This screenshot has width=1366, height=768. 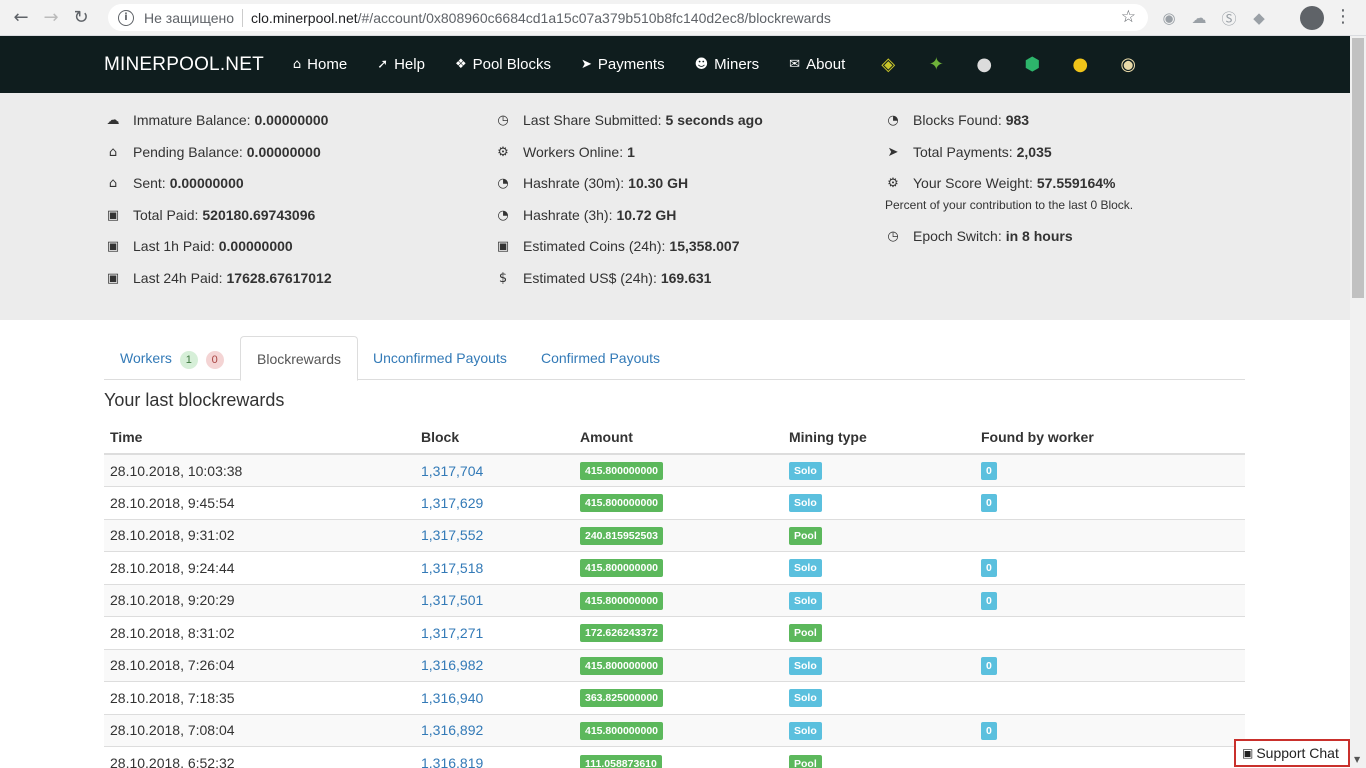 What do you see at coordinates (494, 567) in the screenshot?
I see `cell-block-link: 1,317,518` at bounding box center [494, 567].